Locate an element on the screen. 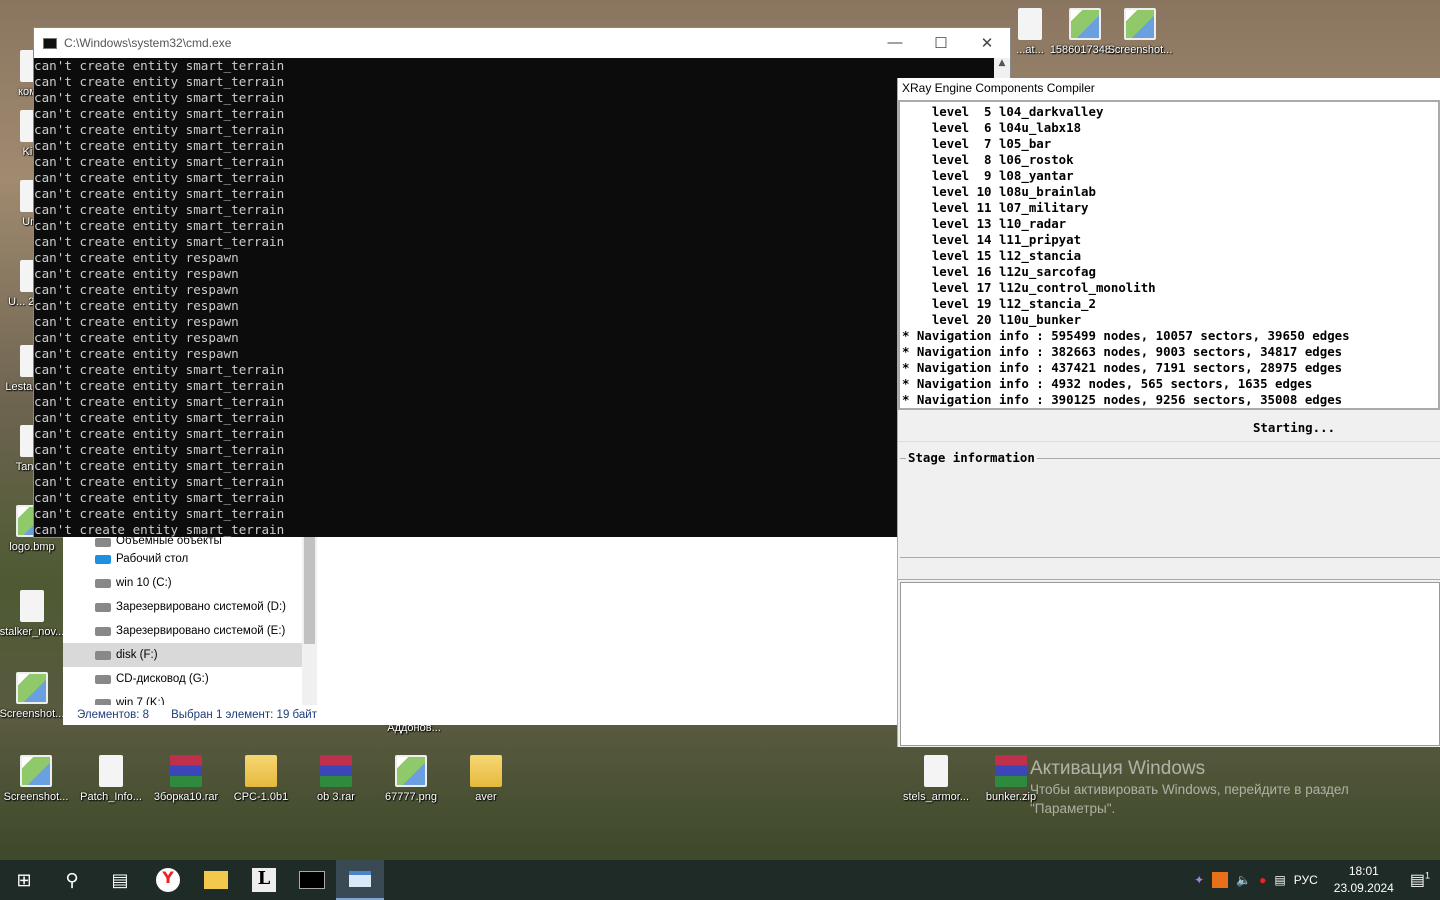 The height and width of the screenshot is (900, 1440). l-app-icon: L is located at coordinates (264, 880).